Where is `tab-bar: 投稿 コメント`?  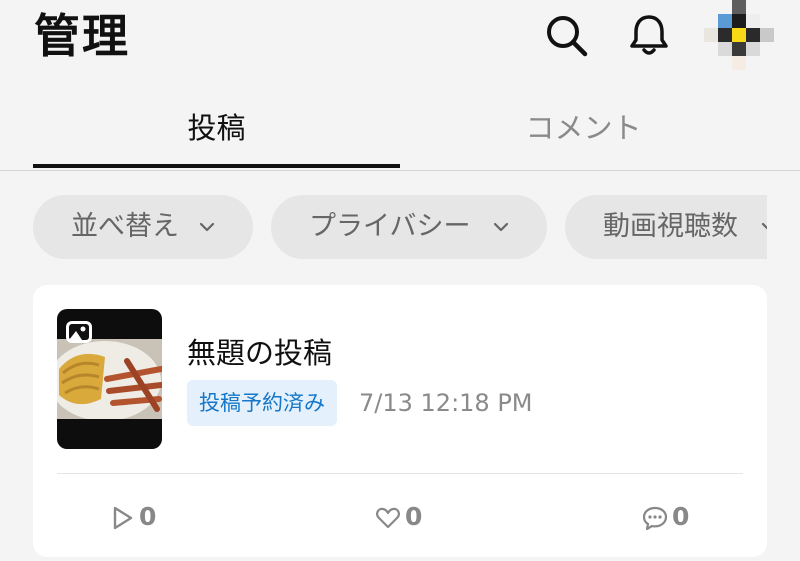
tab-bar: 投稿 コメント is located at coordinates (400, 133).